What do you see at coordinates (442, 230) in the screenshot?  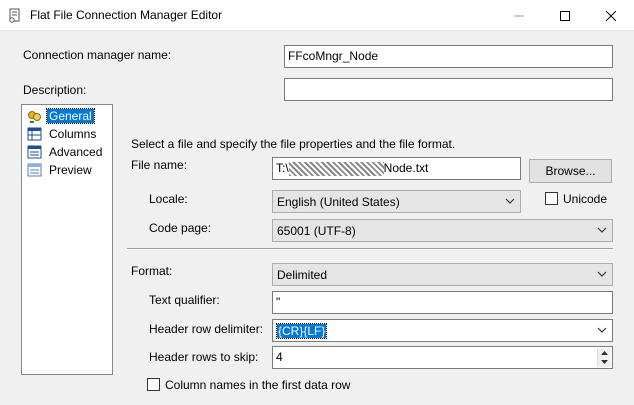 I see `code-page-select: 65001 (UTF-8)` at bounding box center [442, 230].